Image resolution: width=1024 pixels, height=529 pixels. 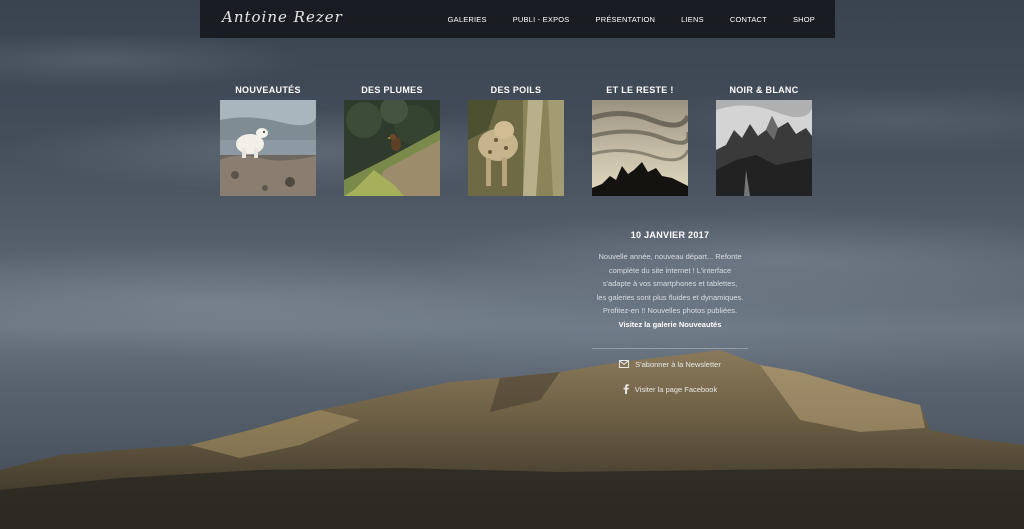 I want to click on news-date: 10 JANVIER 2017, so click(x=670, y=235).